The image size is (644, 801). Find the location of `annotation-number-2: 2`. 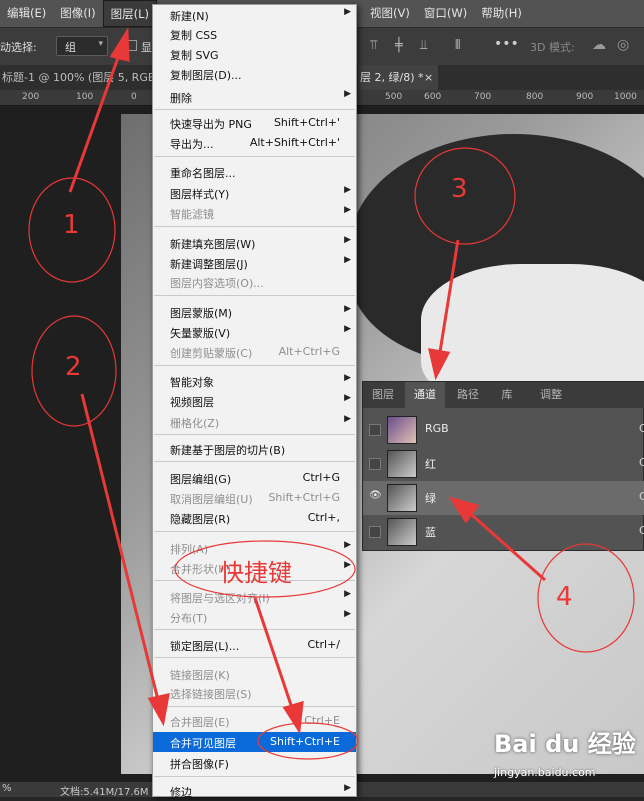

annotation-number-2: 2 is located at coordinates (73, 367).